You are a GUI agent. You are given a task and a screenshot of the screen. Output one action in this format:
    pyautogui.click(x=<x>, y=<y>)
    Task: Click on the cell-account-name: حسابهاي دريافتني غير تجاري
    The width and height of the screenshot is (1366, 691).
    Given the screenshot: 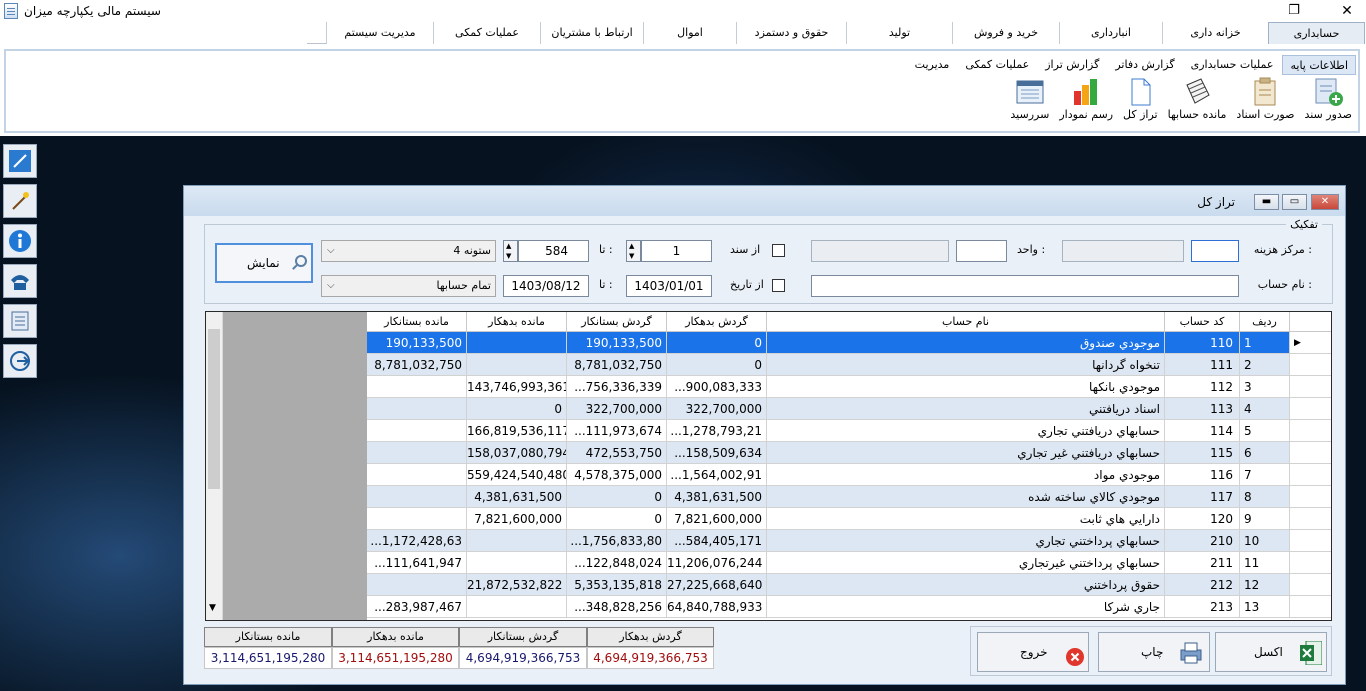 What is the action you would take?
    pyautogui.click(x=966, y=453)
    